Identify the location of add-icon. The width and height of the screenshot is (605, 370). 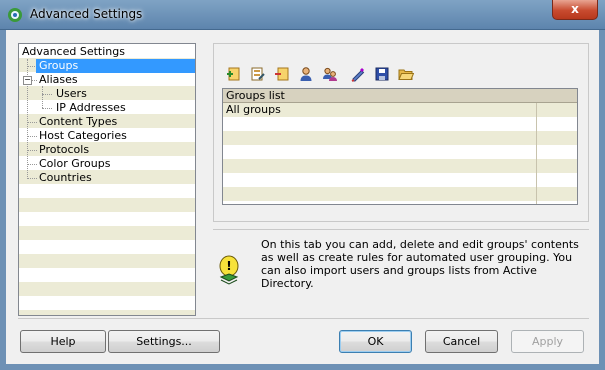
(233, 74).